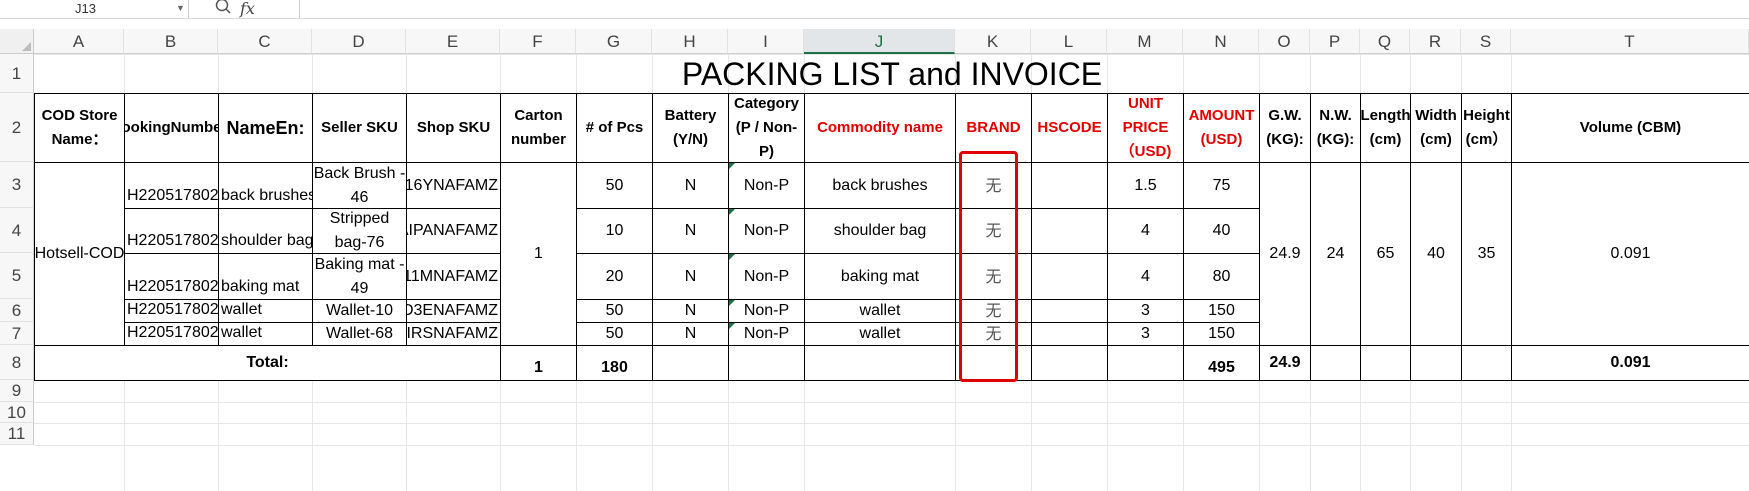 Image resolution: width=1749 pixels, height=491 pixels. Describe the element at coordinates (614, 276) in the screenshot. I see `pcs-cell: 20` at that location.